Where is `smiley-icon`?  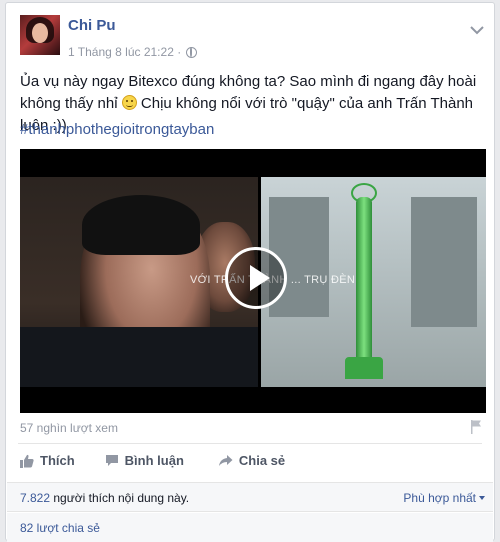 smiley-icon is located at coordinates (129, 102).